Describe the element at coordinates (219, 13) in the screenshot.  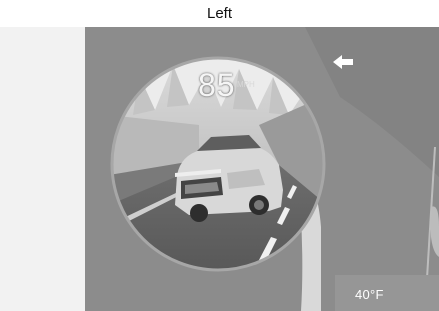
I see `view-caption: Left` at that location.